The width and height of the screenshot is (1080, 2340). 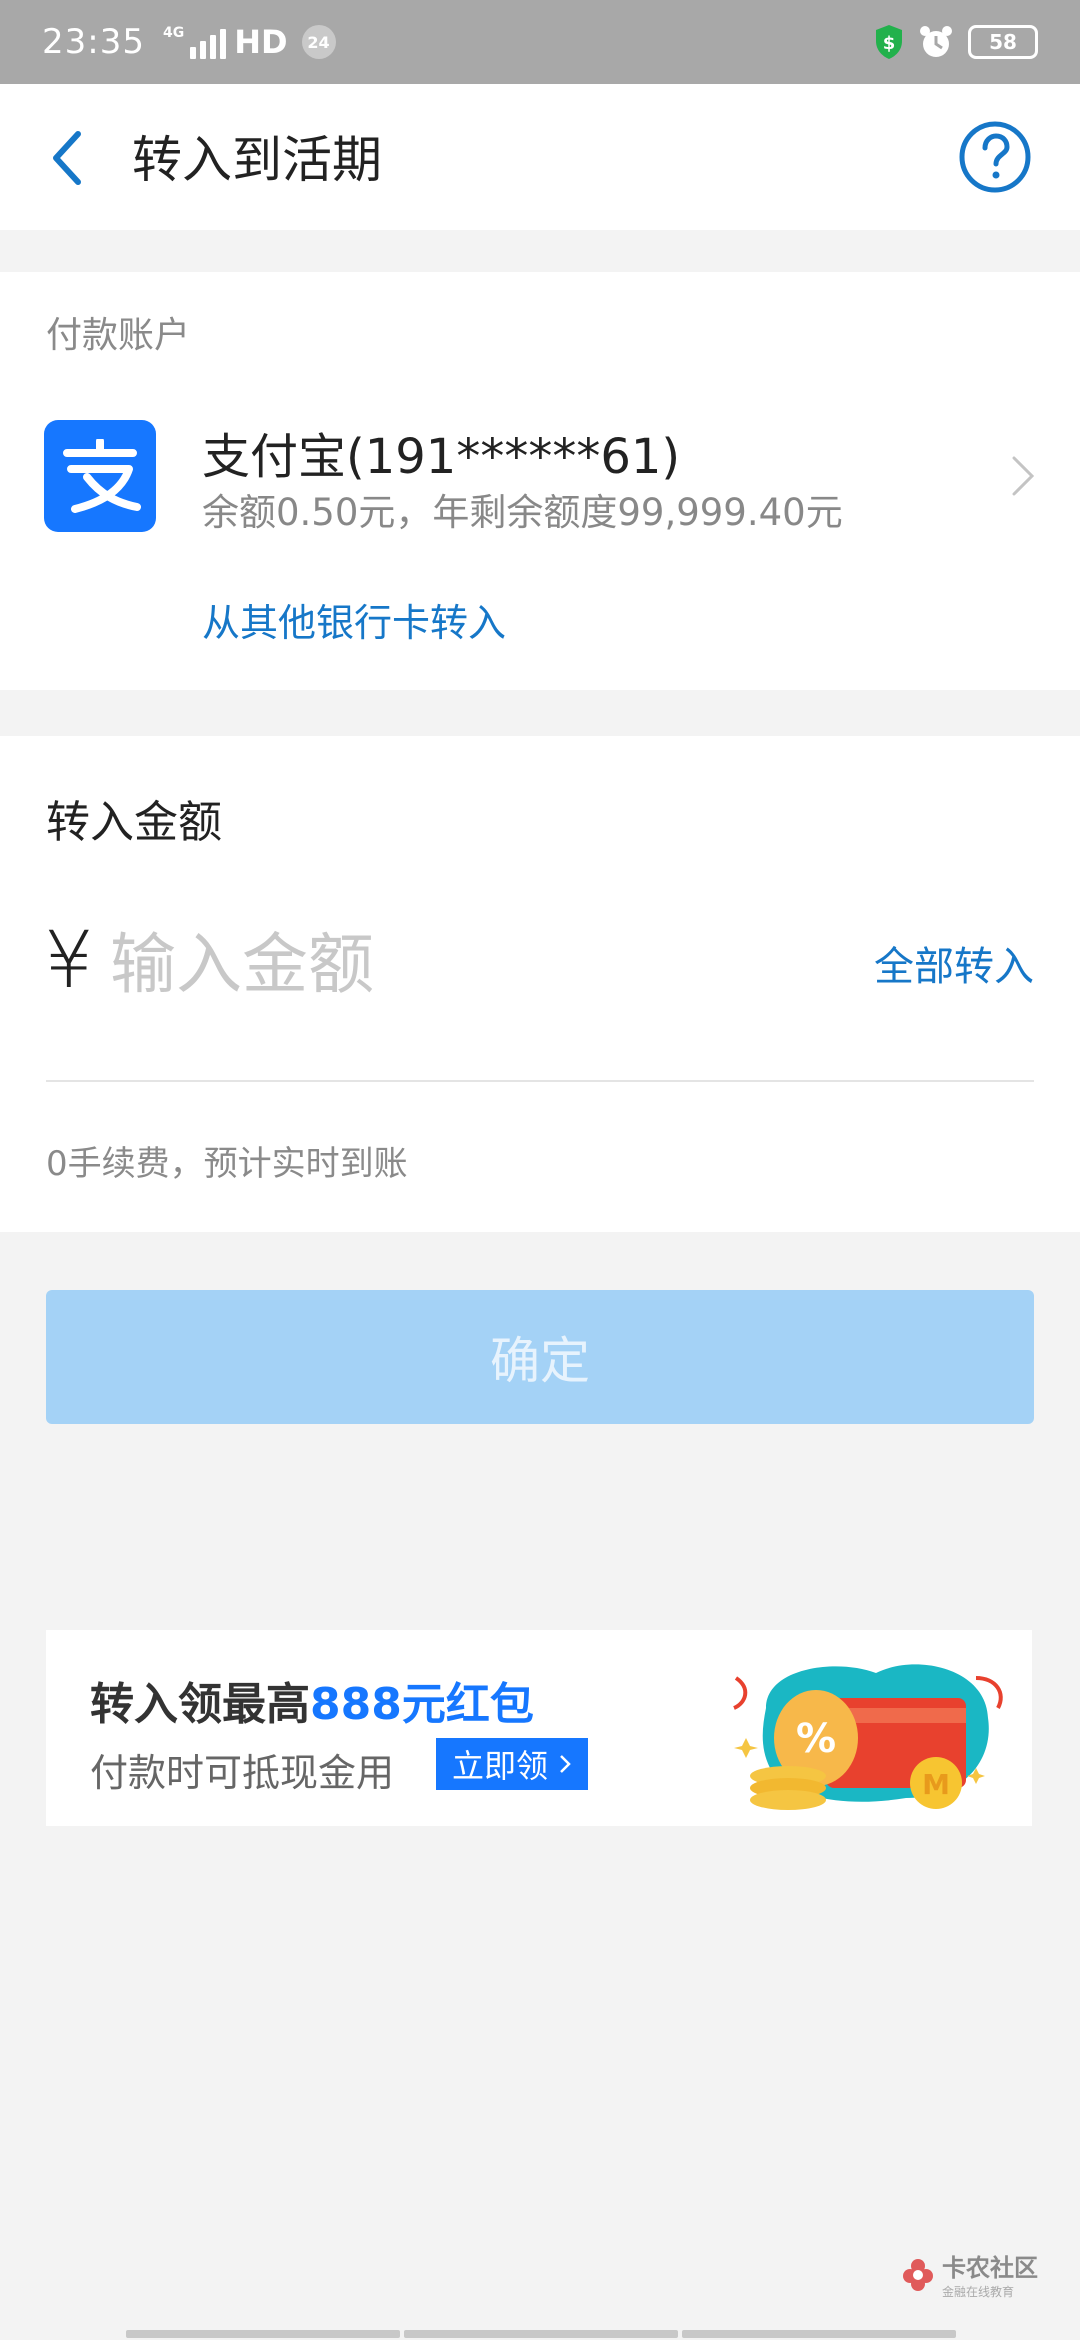 What do you see at coordinates (500, 1766) in the screenshot?
I see `claim-now-label: 立即领` at bounding box center [500, 1766].